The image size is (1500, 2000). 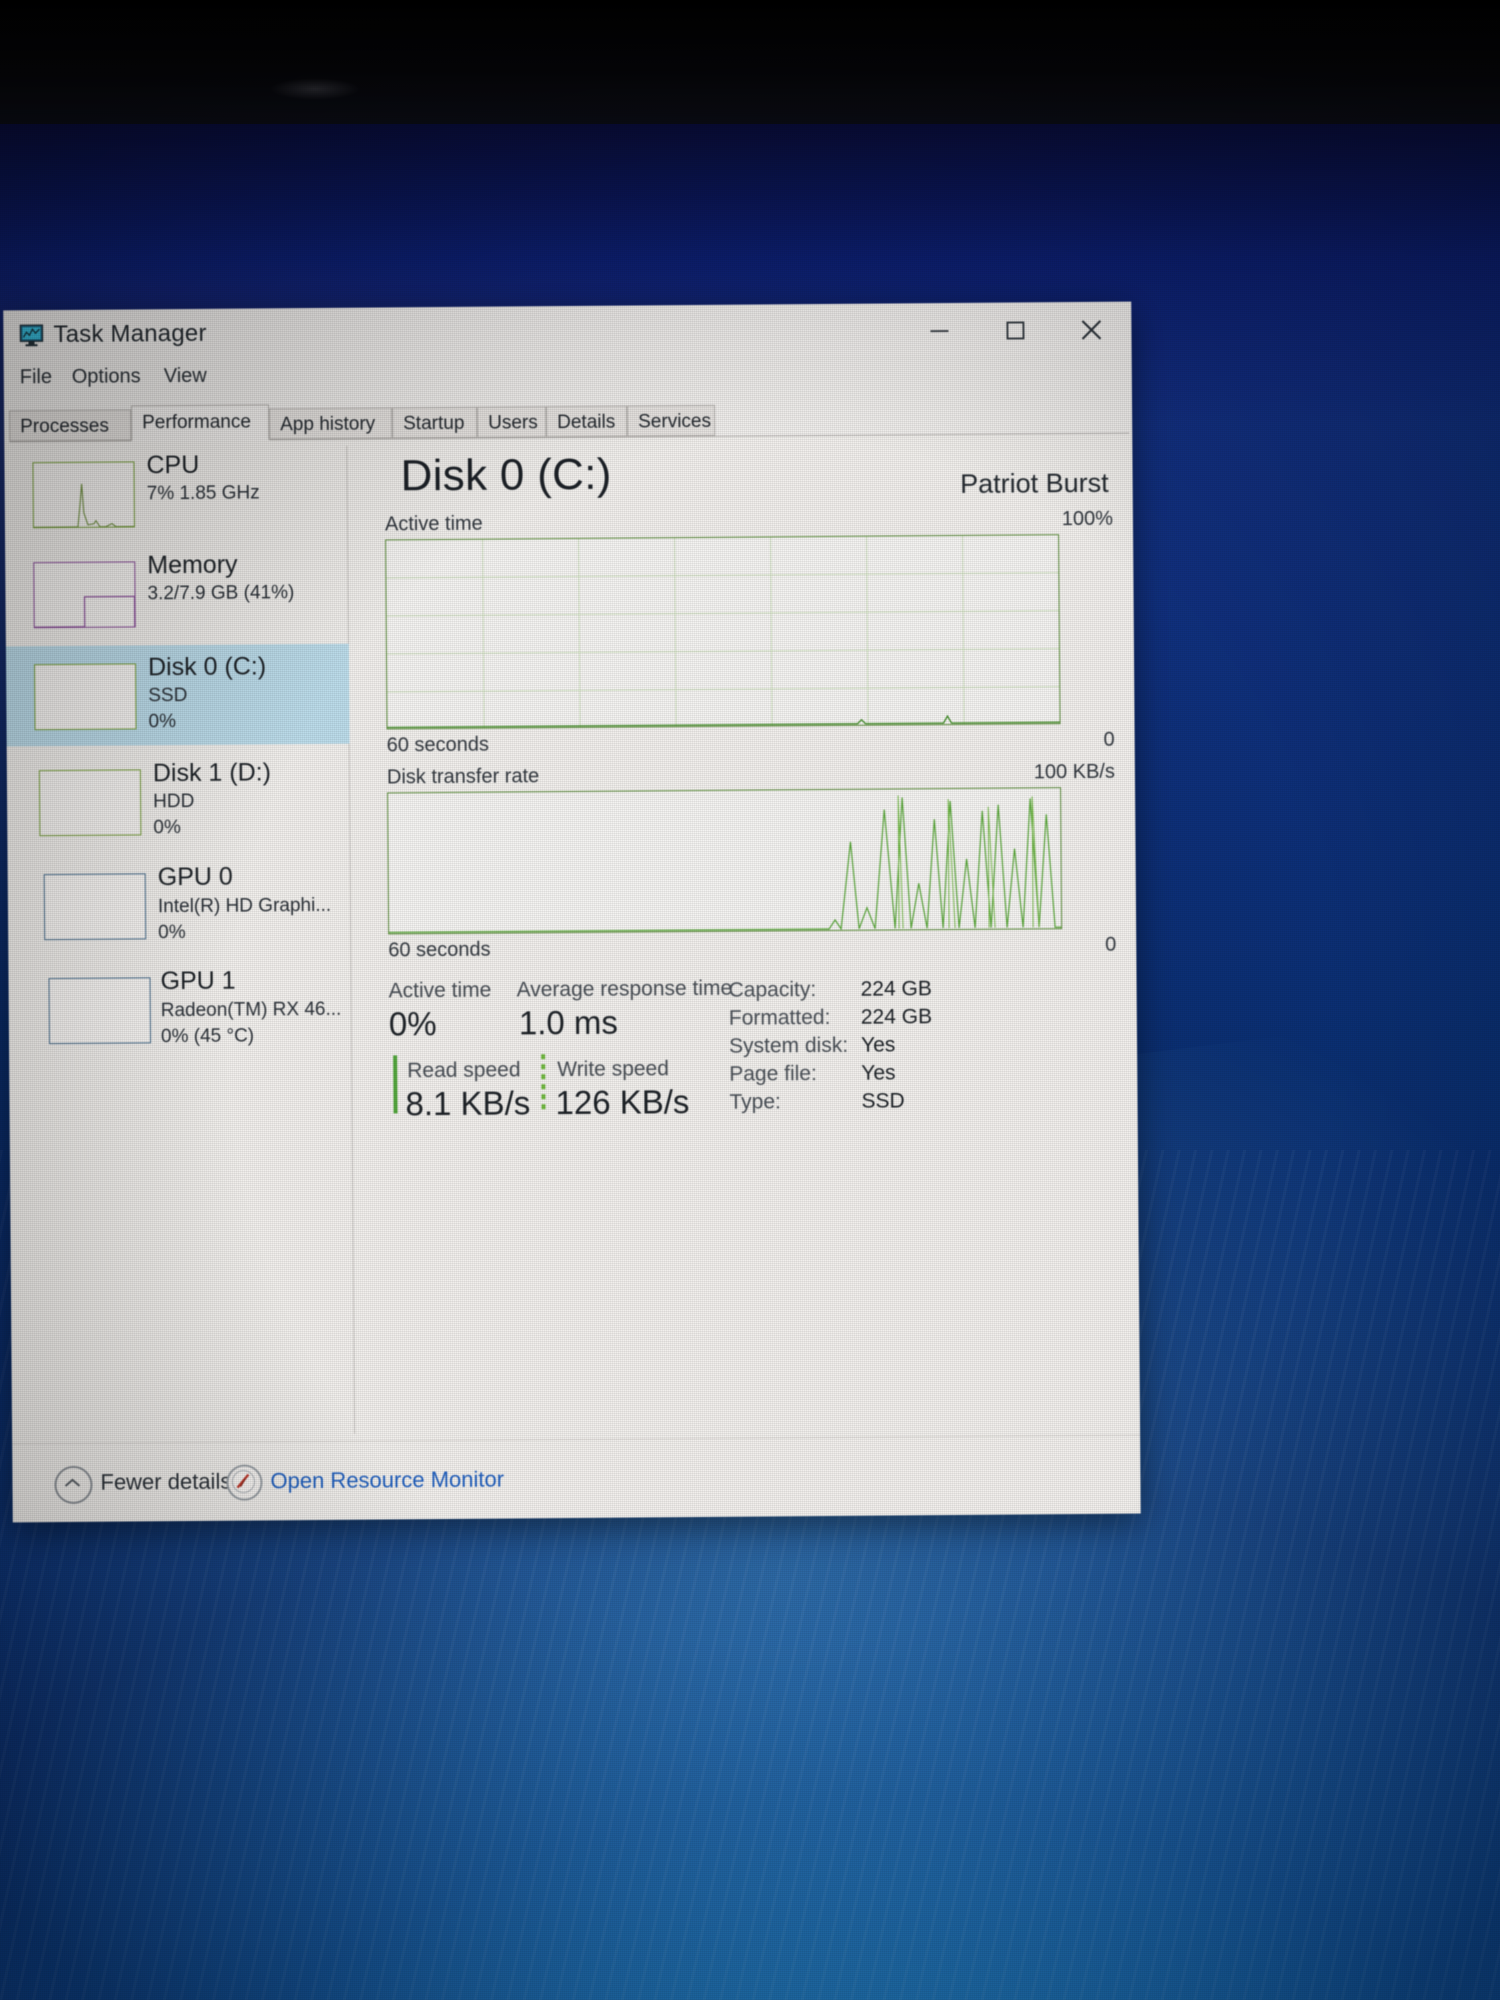 What do you see at coordinates (100, 1011) in the screenshot?
I see `gpu1-sparkline-thumb` at bounding box center [100, 1011].